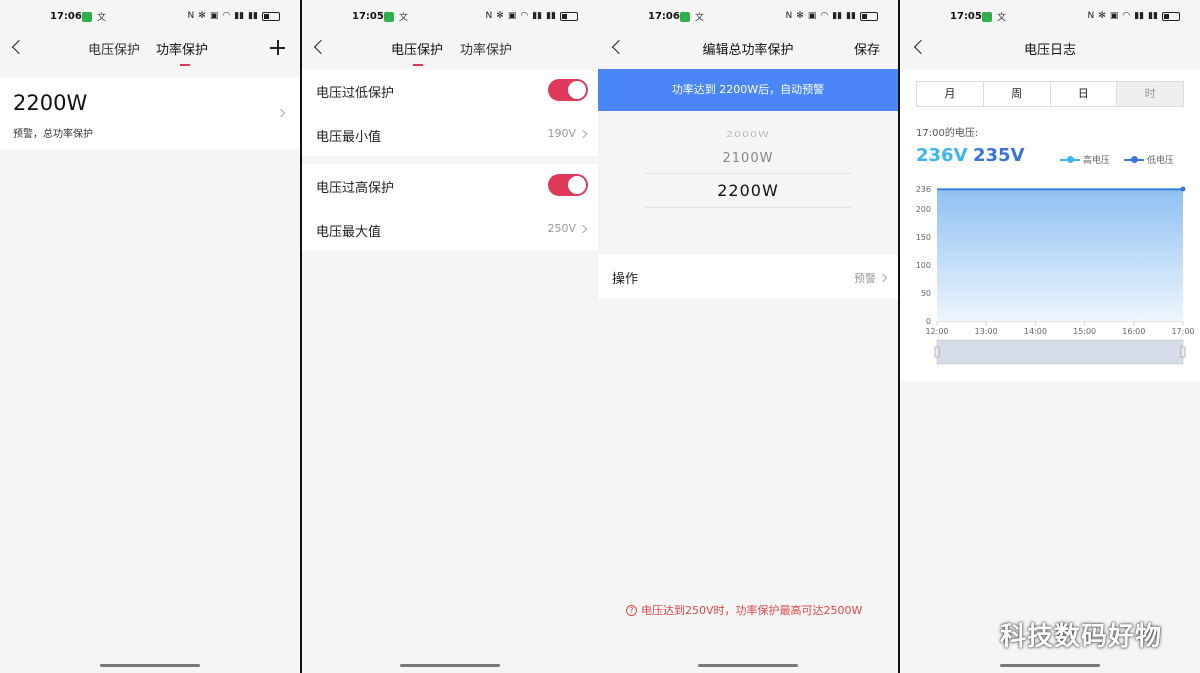 This screenshot has width=1200, height=673. I want to click on period-segmented-control: 月 周 日 时, so click(1050, 94).